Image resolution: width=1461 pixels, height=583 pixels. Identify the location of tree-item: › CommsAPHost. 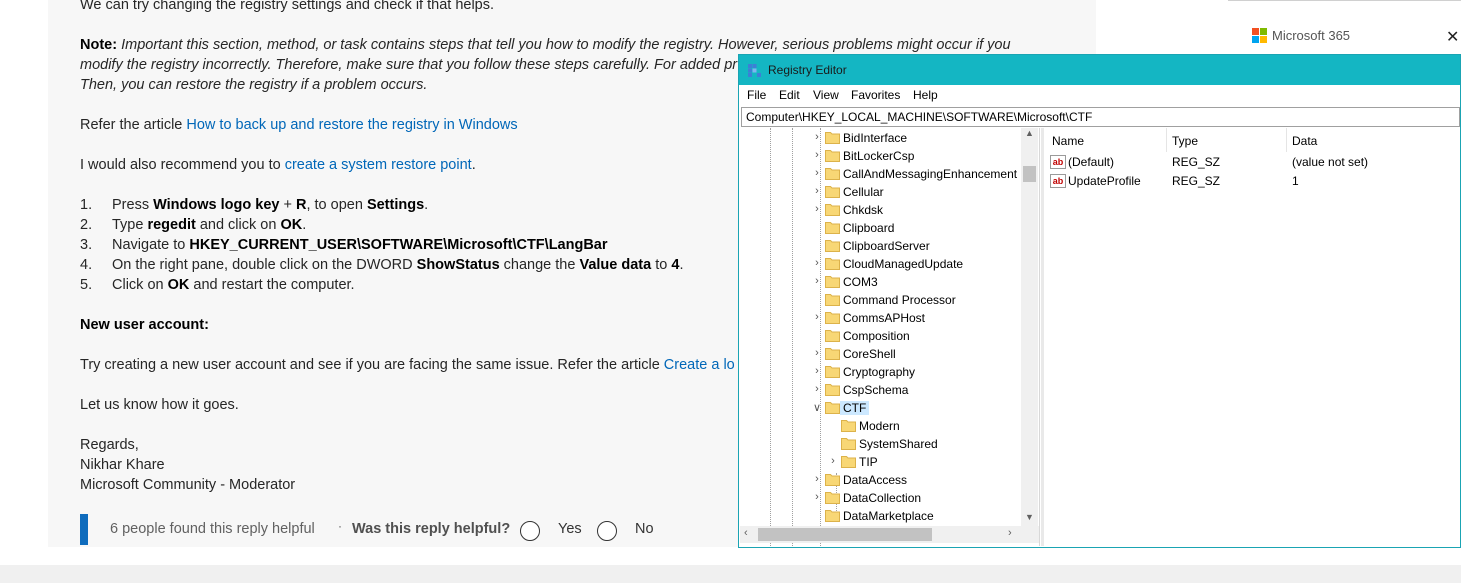
(880, 318).